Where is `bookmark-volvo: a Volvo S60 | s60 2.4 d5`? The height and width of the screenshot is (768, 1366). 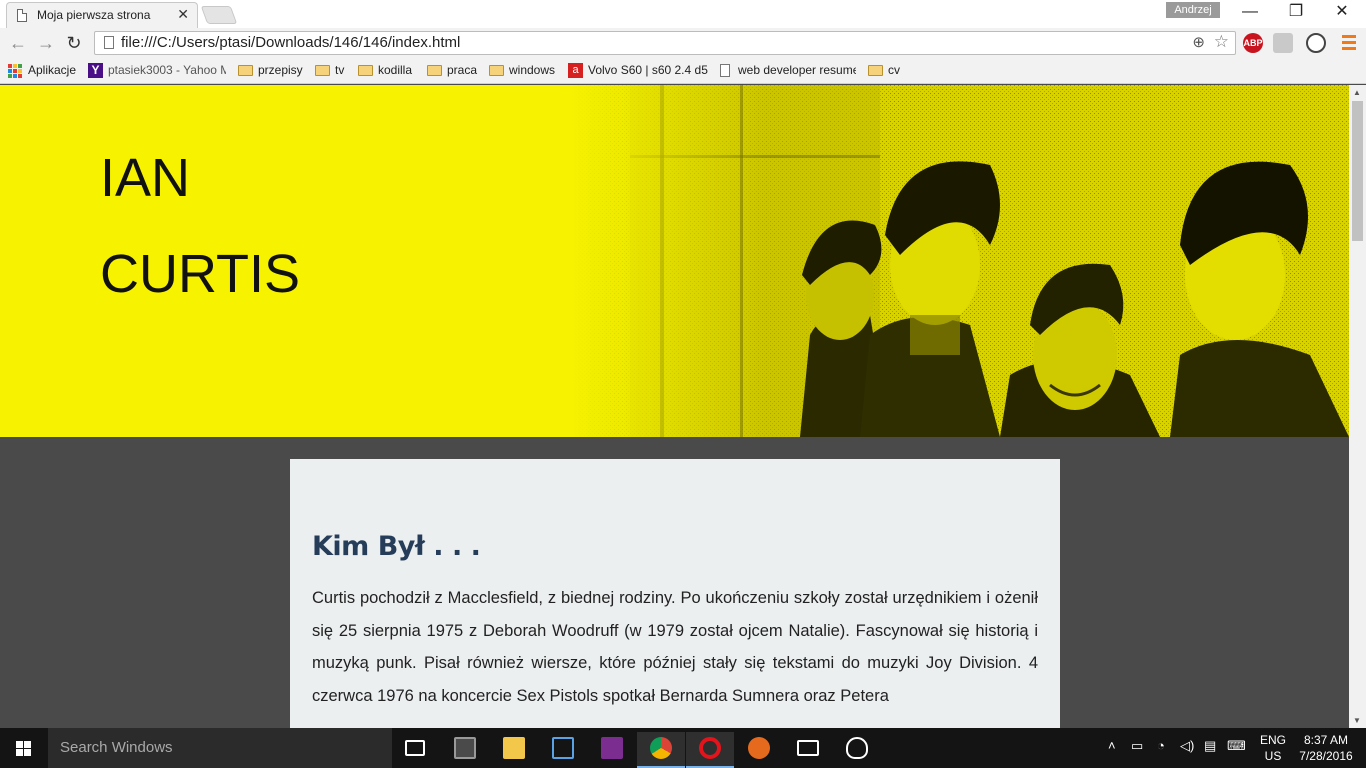 bookmark-volvo: a Volvo S60 | s60 2.4 d5 is located at coordinates (638, 71).